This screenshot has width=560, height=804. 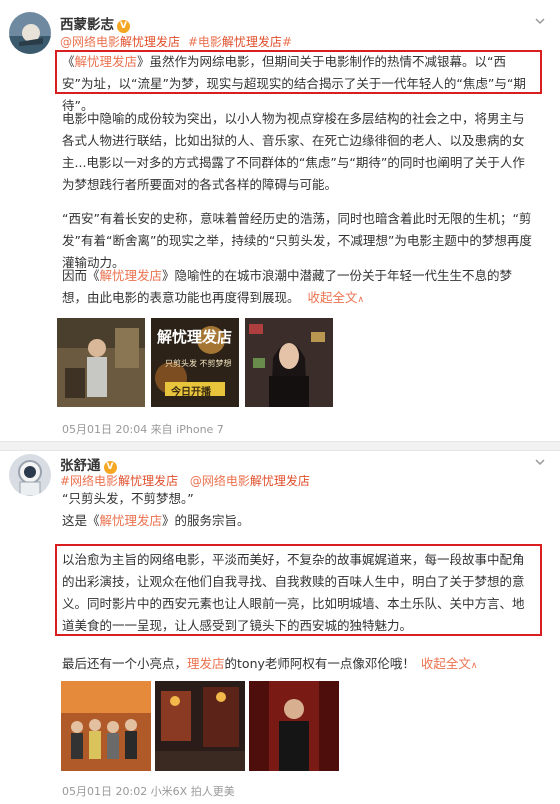 I want to click on poster-title: 解忧理发店, so click(x=195, y=337).